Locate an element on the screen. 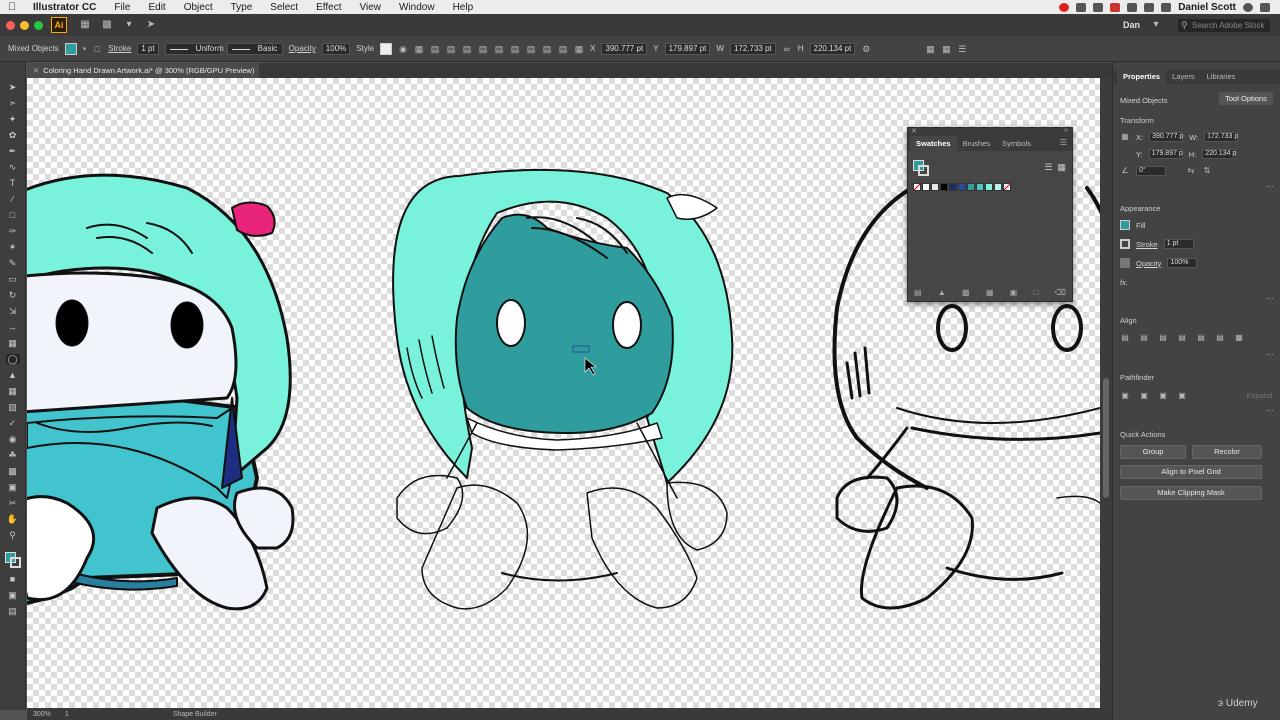 This screenshot has width=1280, height=720. menu-object: Object is located at coordinates (198, 7).